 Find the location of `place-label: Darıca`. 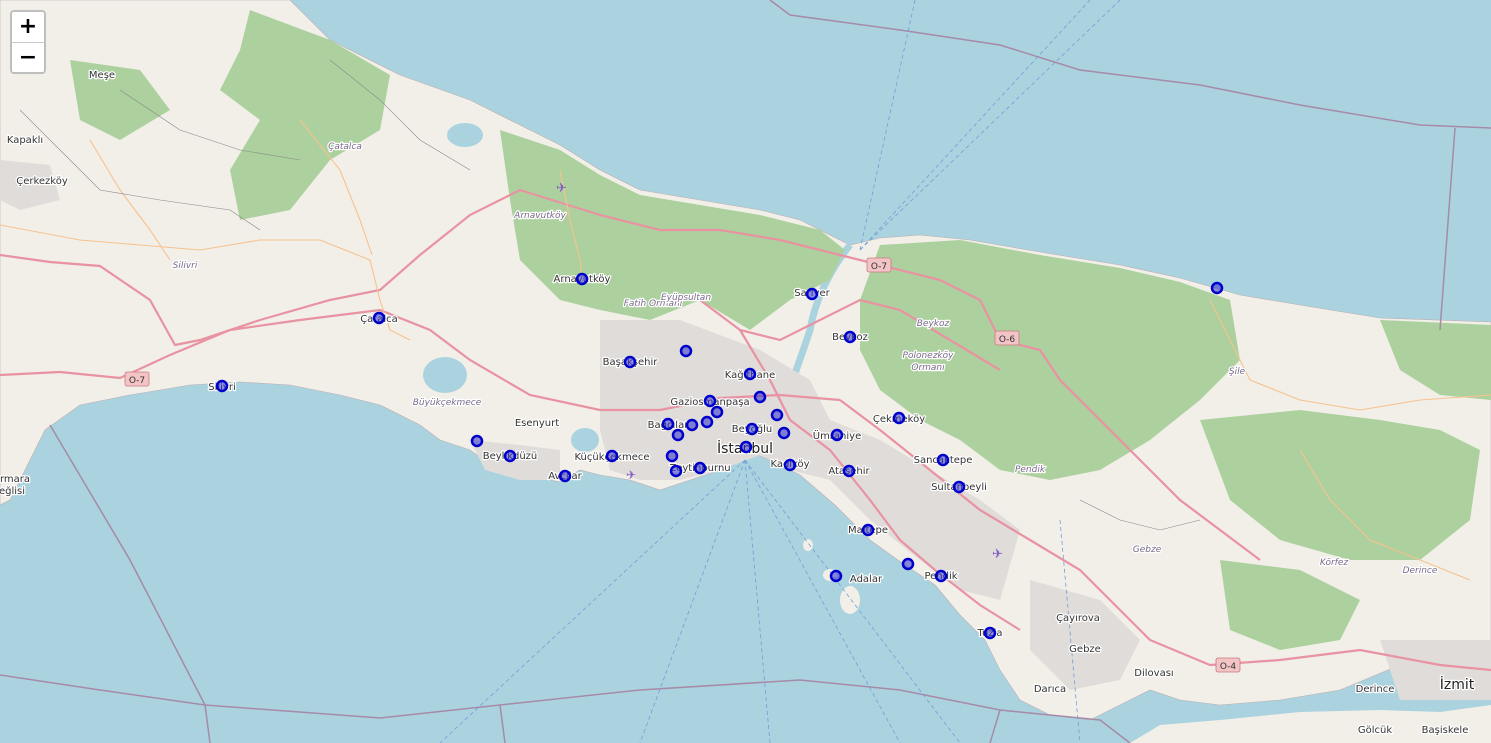

place-label: Darıca is located at coordinates (1050, 689).